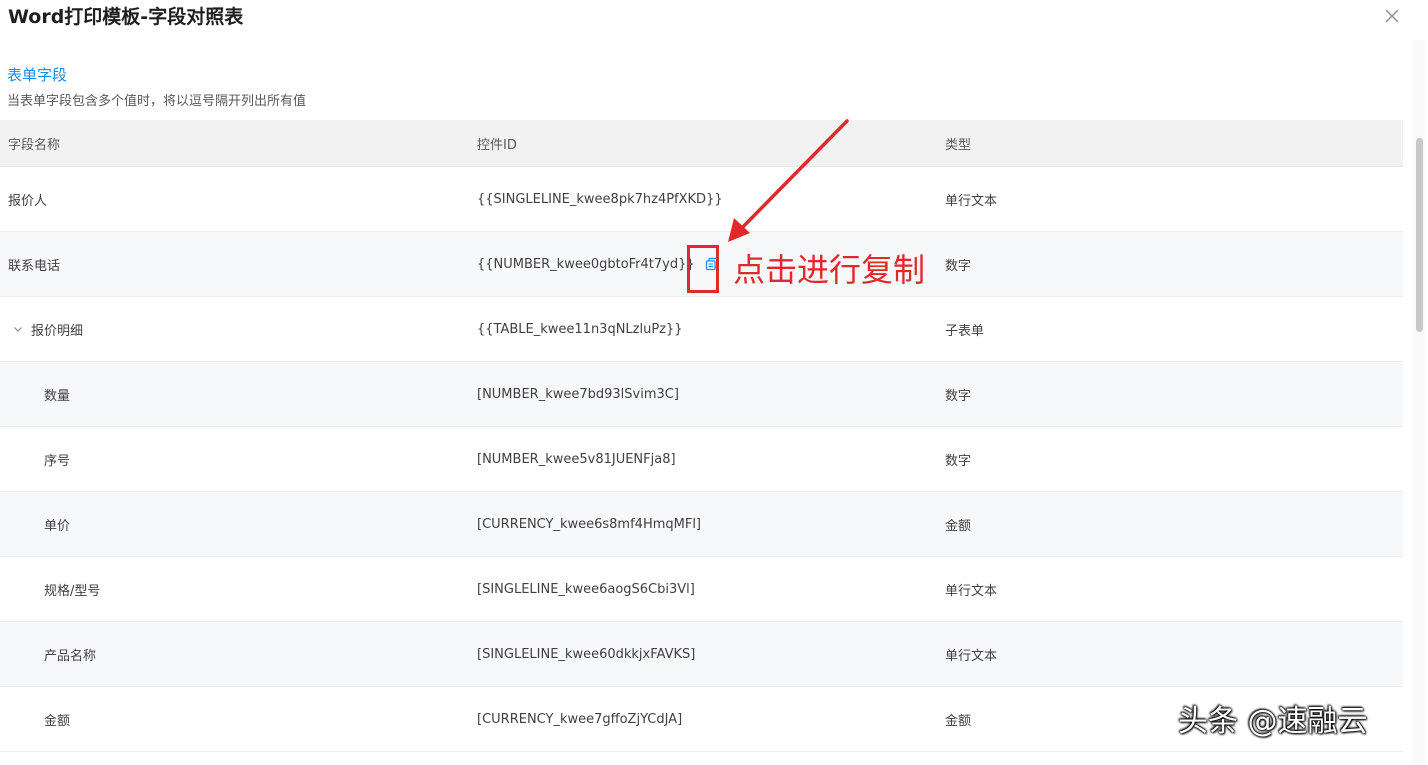 This screenshot has height=765, width=1428. I want to click on table-row: 规格/型号 [SINGLELINE_kwee6aogS6Cbi3Vl] 单行文本, so click(701, 589).